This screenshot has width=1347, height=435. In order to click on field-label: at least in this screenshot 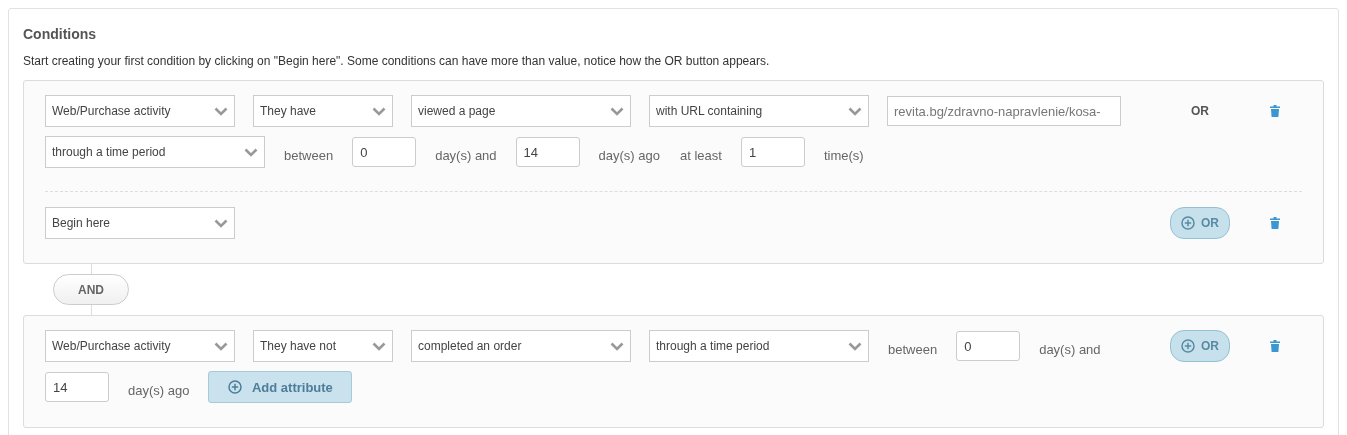, I will do `click(701, 155)`.